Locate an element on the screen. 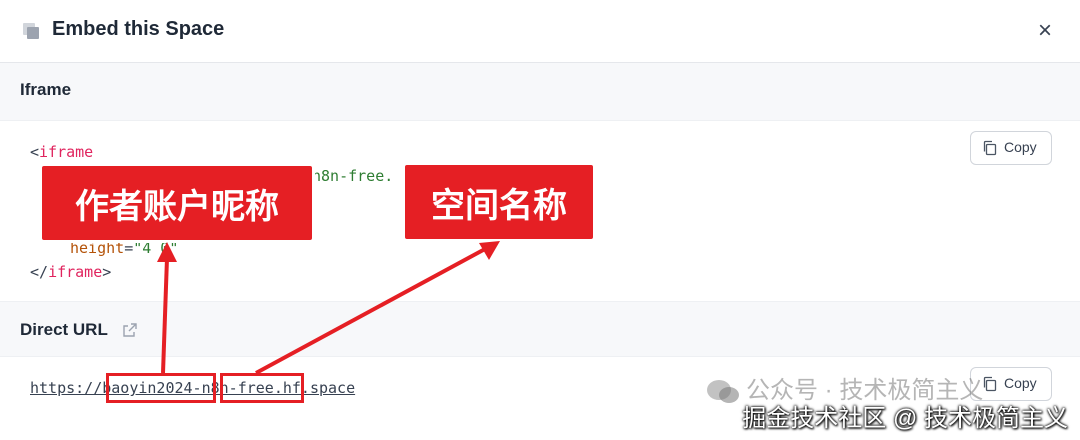 Image resolution: width=1080 pixels, height=440 pixels. code-line-6: </iframe> is located at coordinates (70, 272).